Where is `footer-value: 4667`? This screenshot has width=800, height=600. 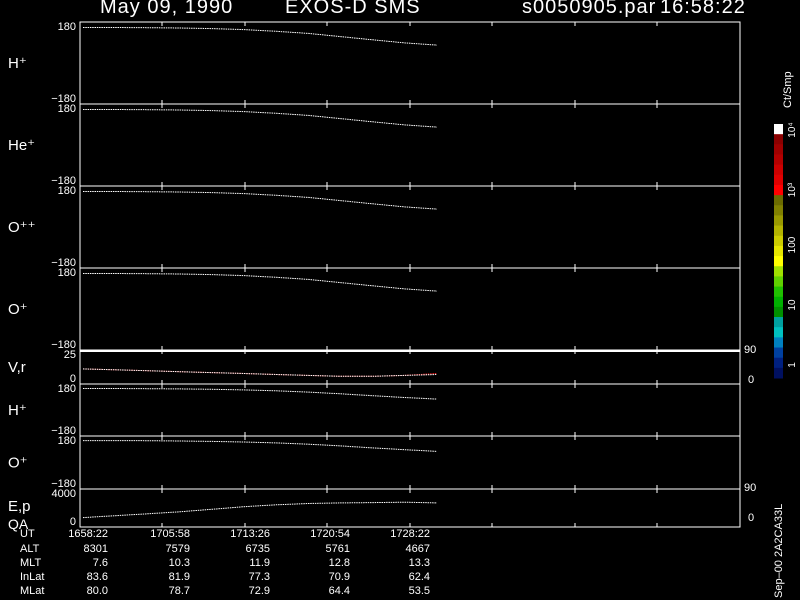
footer-value: 4667 is located at coordinates (417, 549).